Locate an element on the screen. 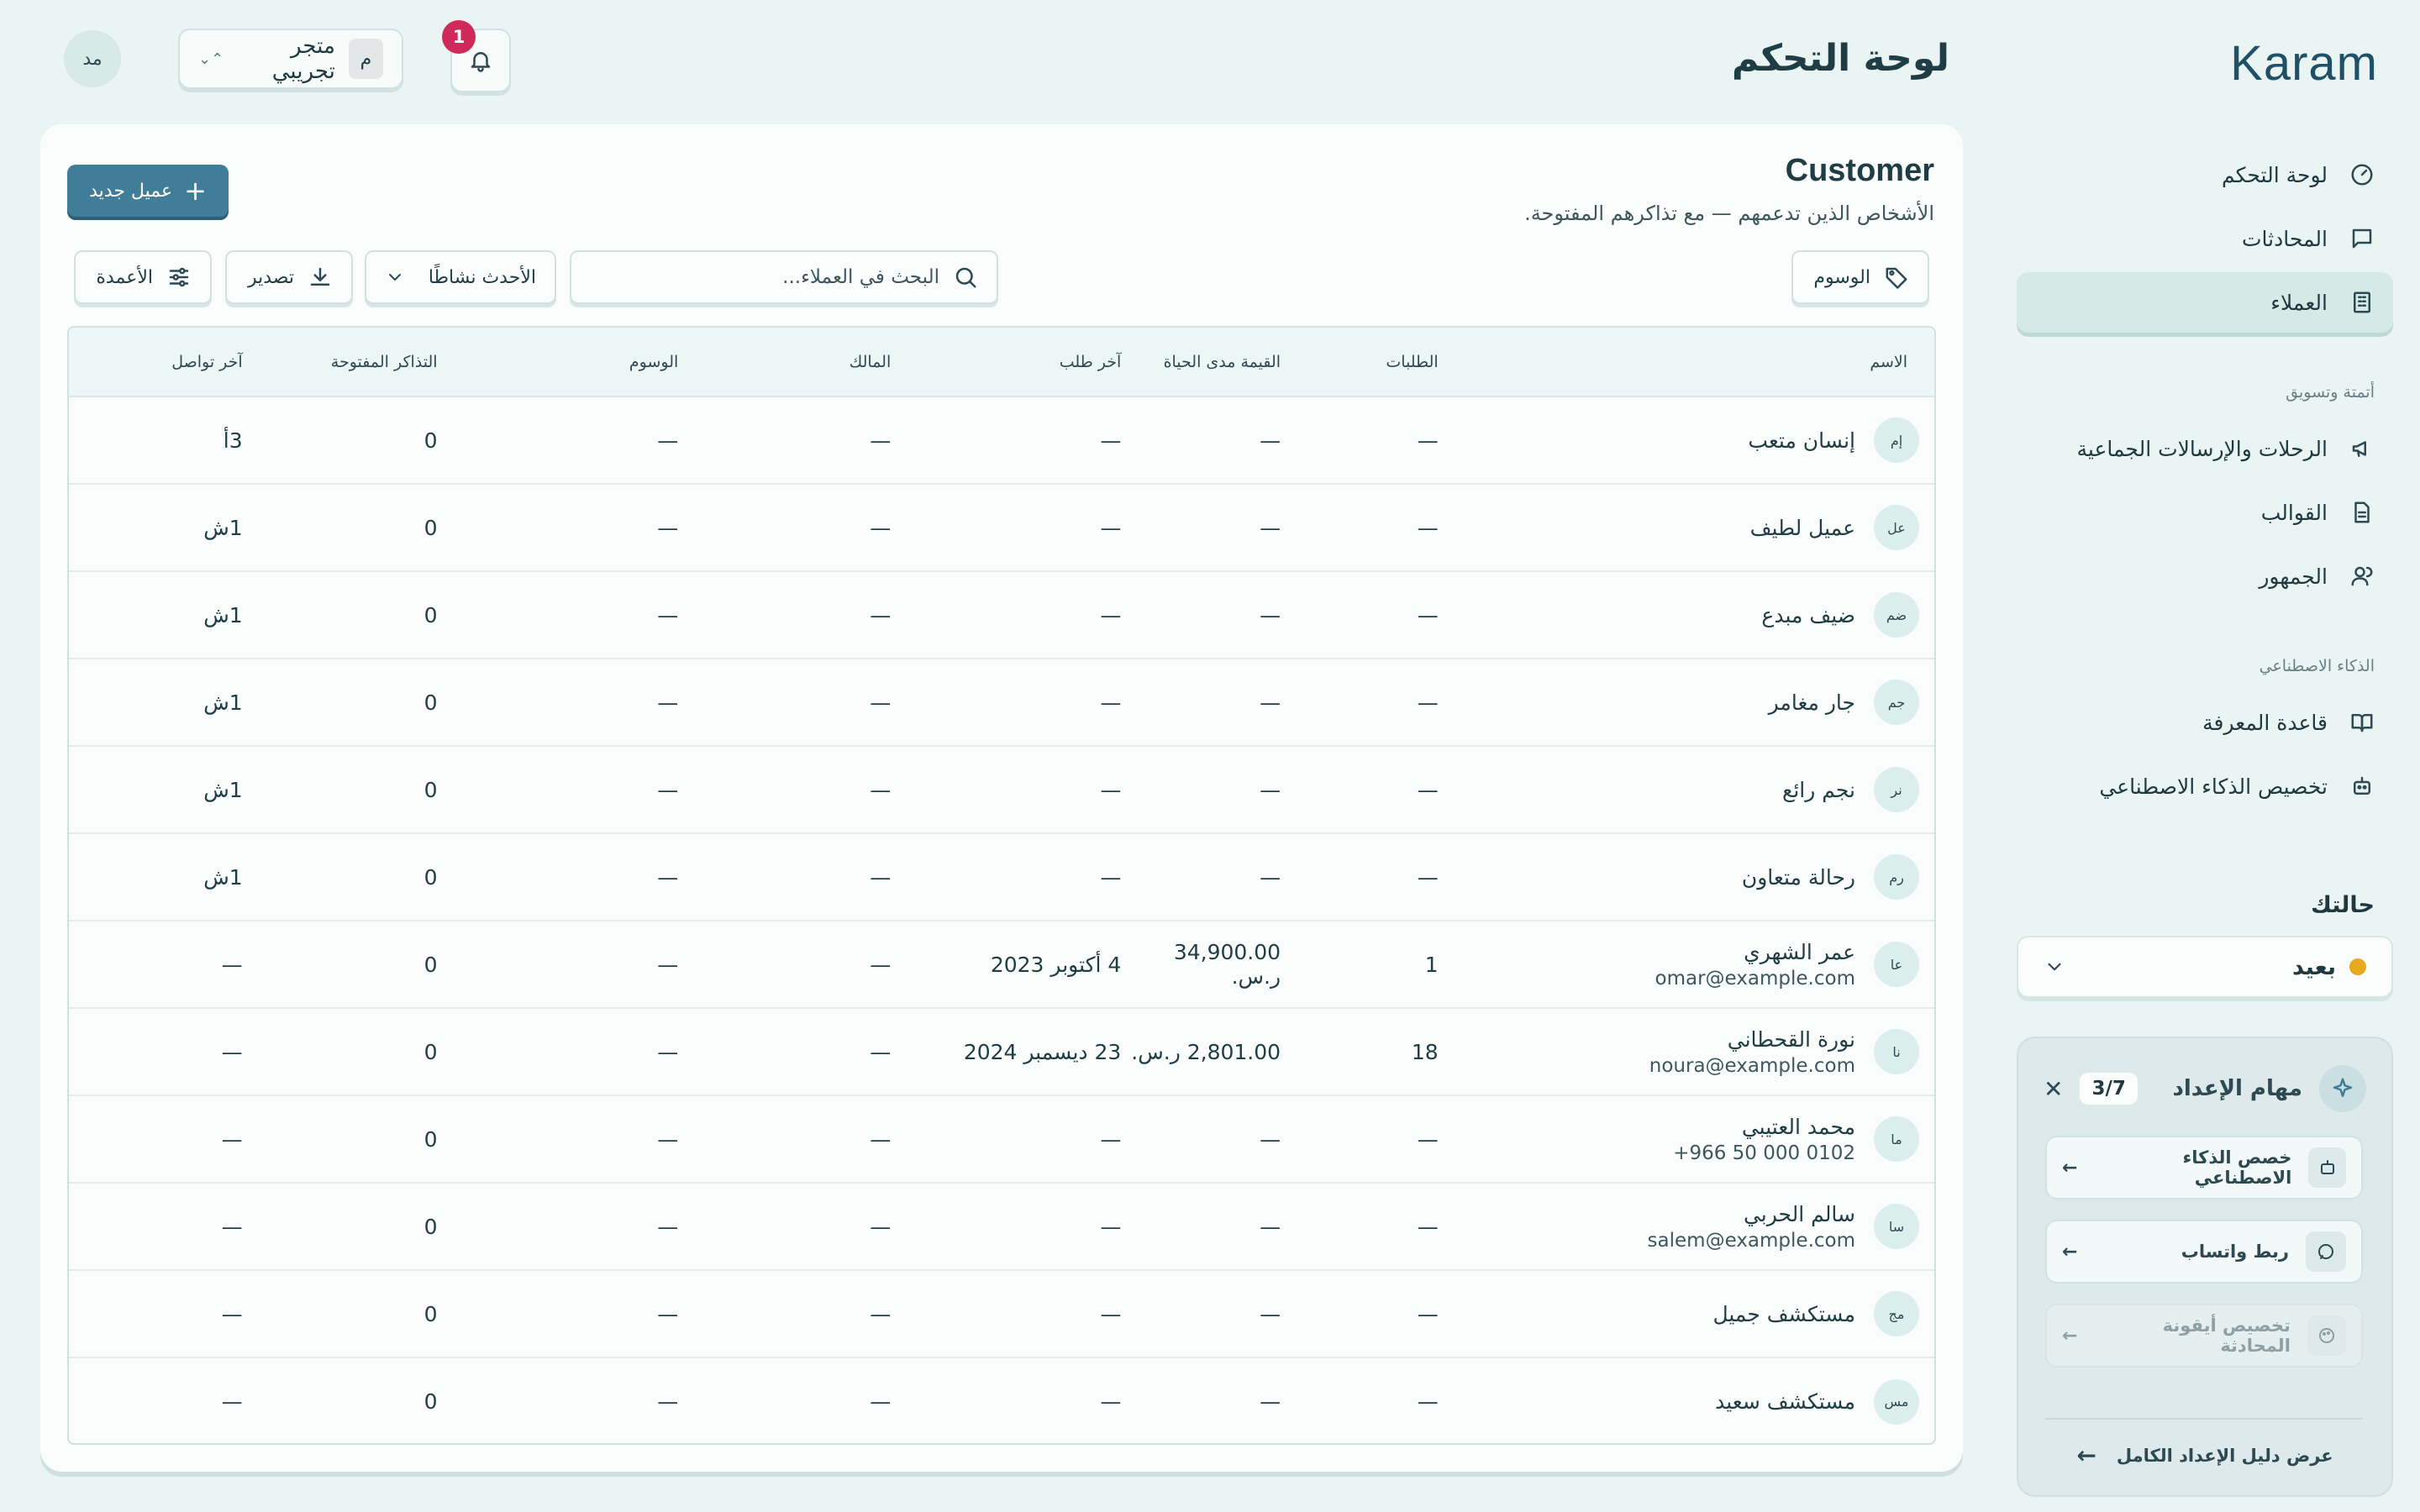 This screenshot has width=2420, height=1512. search-input is located at coordinates (771, 277).